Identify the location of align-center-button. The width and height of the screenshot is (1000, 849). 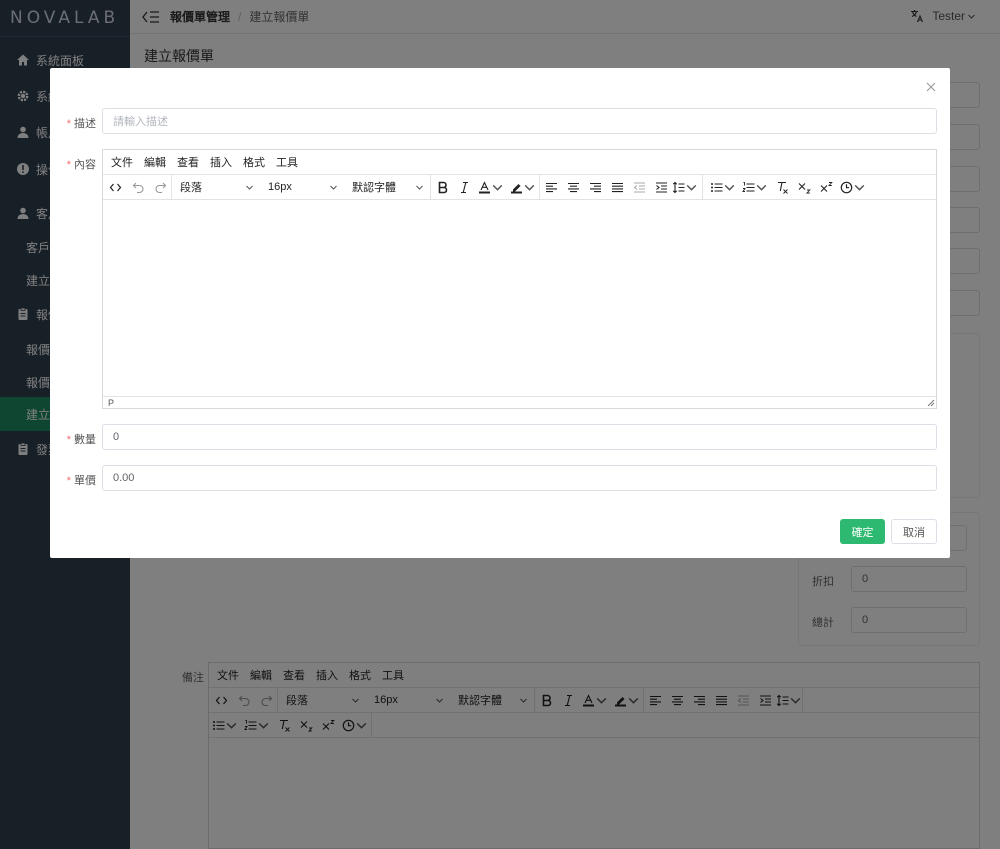
(573, 187).